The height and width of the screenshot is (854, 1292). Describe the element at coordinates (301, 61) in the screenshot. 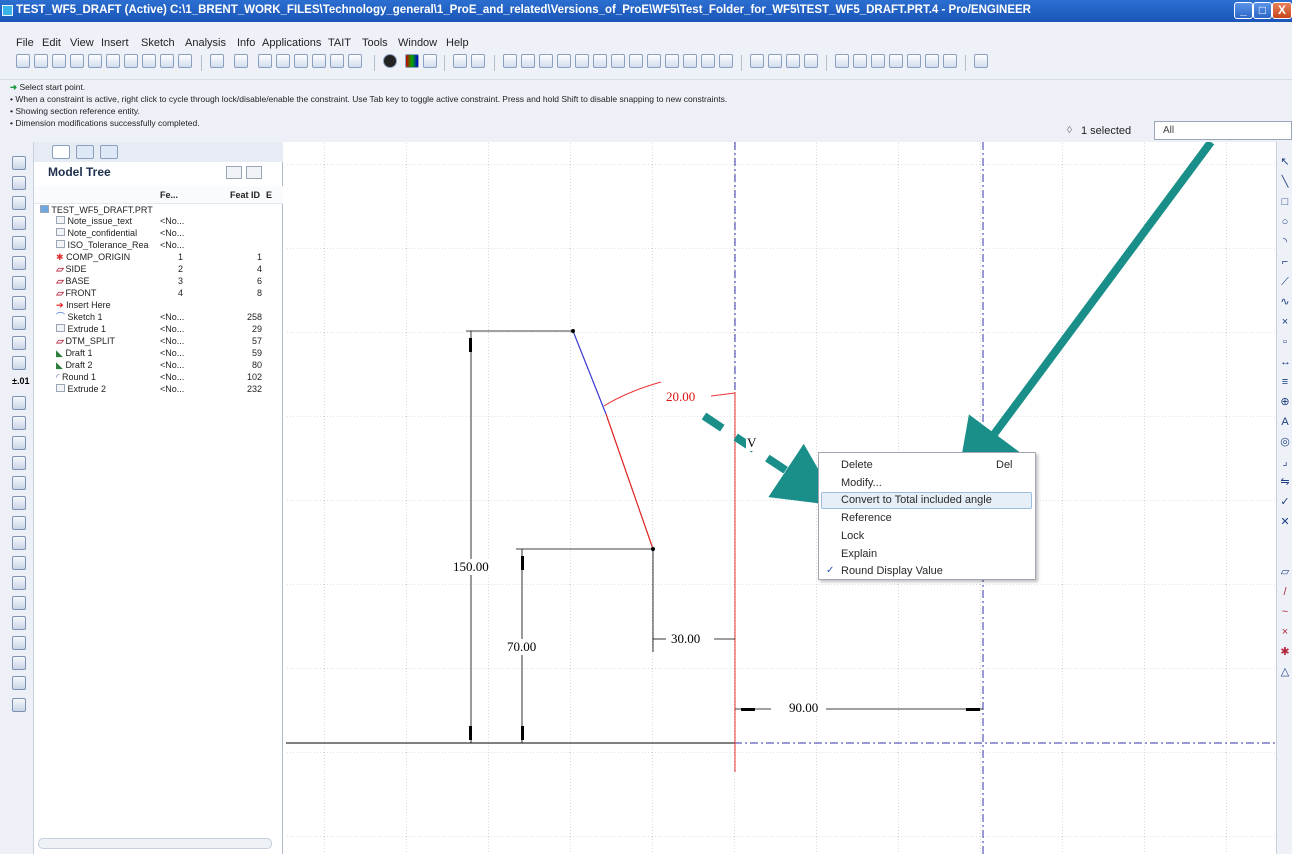

I see `paste-icon` at that location.